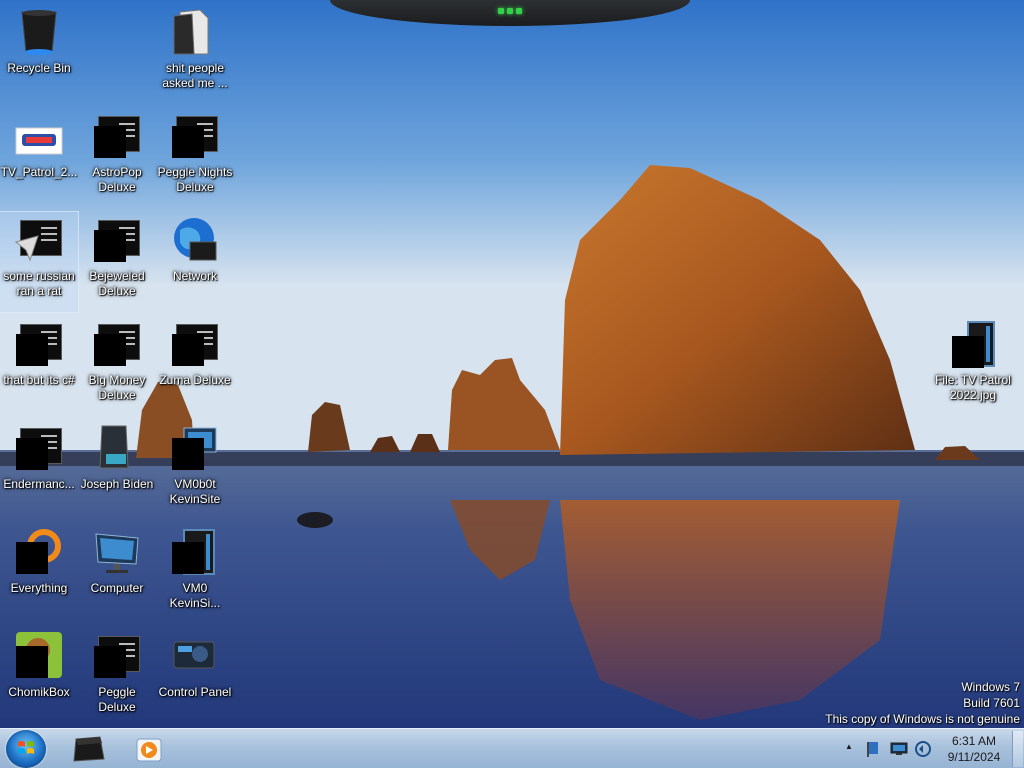  I want to click on icon-label: Computer, so click(117, 588).